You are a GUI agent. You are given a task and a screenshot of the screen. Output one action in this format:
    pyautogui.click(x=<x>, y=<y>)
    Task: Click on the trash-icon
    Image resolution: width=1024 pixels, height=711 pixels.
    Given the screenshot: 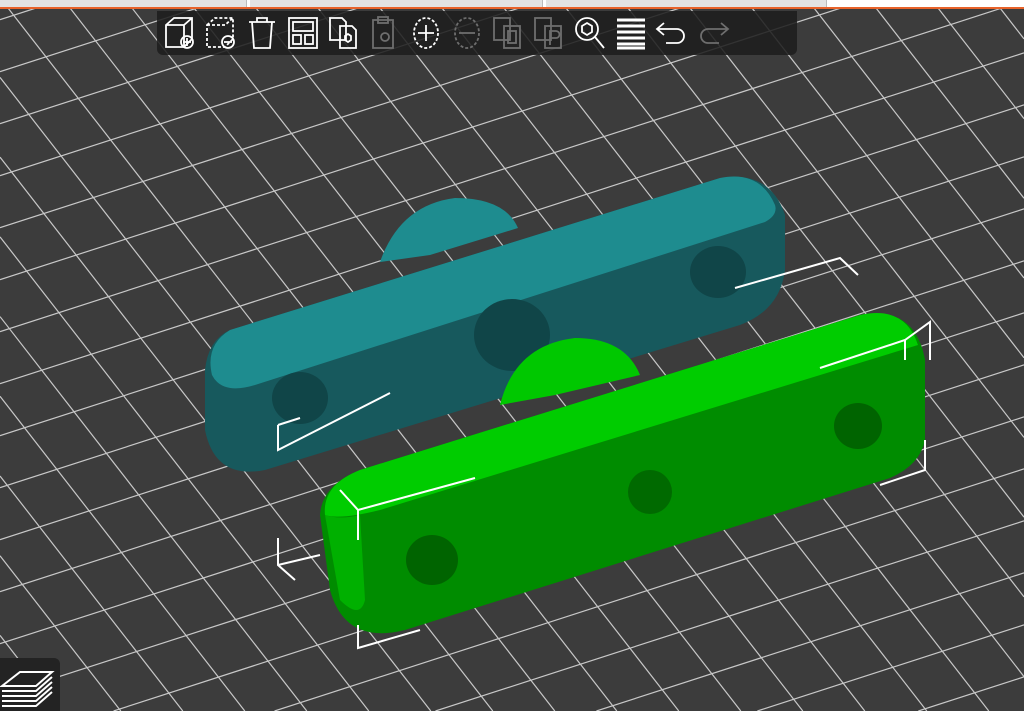 What is the action you would take?
    pyautogui.click(x=262, y=33)
    